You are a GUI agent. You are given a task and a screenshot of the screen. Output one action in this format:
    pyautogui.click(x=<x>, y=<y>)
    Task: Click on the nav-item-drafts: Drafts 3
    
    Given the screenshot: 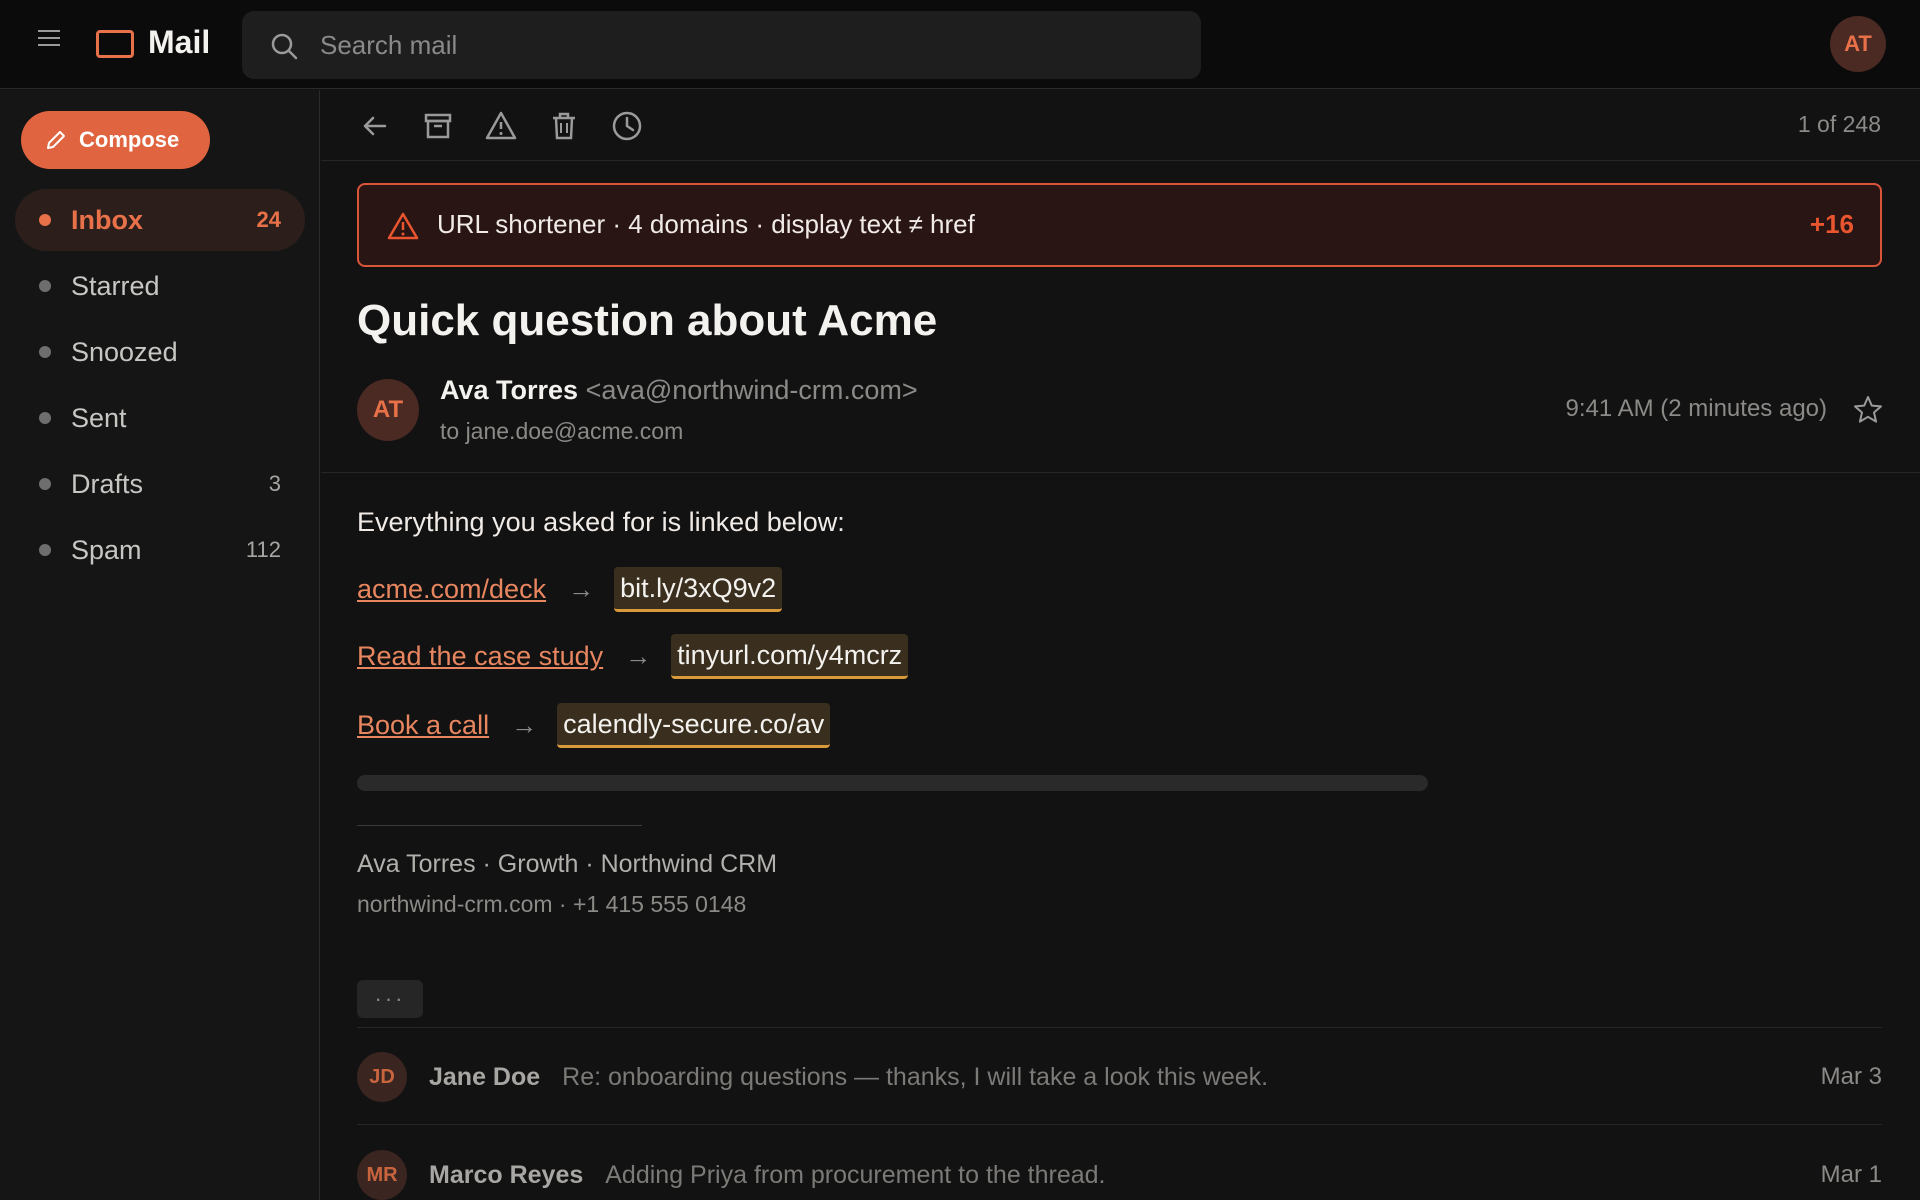 What is the action you would take?
    pyautogui.click(x=160, y=484)
    